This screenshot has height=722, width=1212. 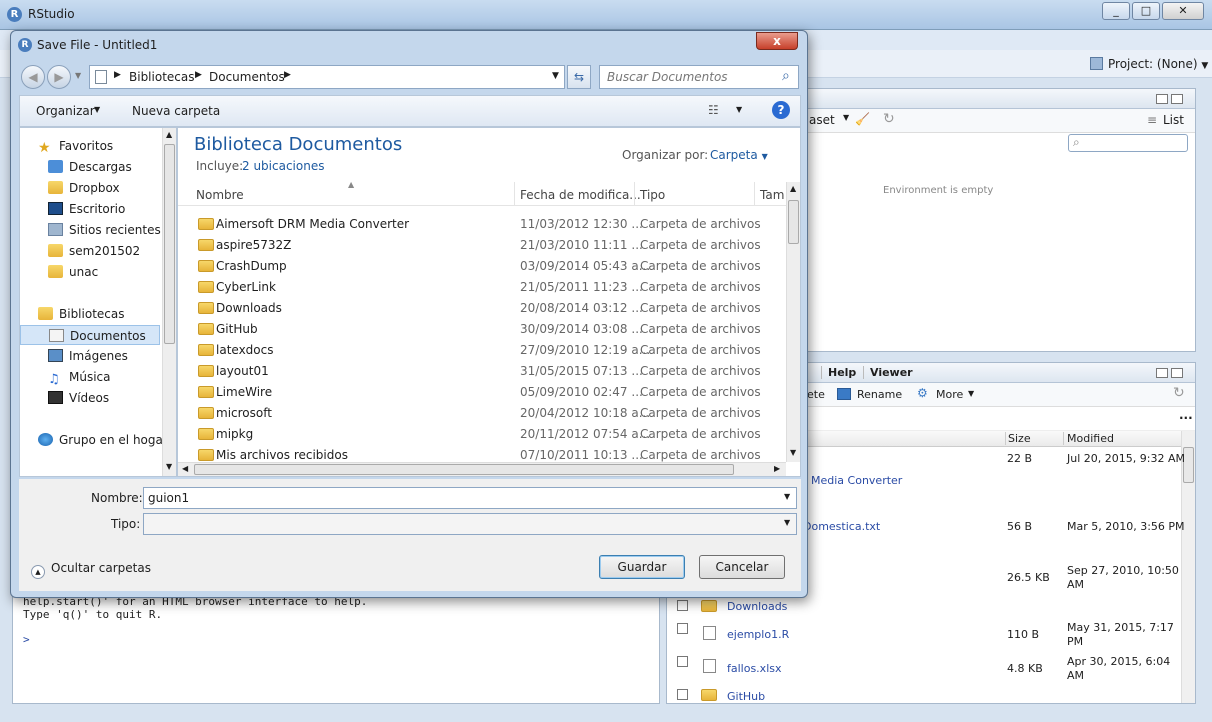 What do you see at coordinates (758, 634) in the screenshot?
I see `file-link: ejemplo1.R` at bounding box center [758, 634].